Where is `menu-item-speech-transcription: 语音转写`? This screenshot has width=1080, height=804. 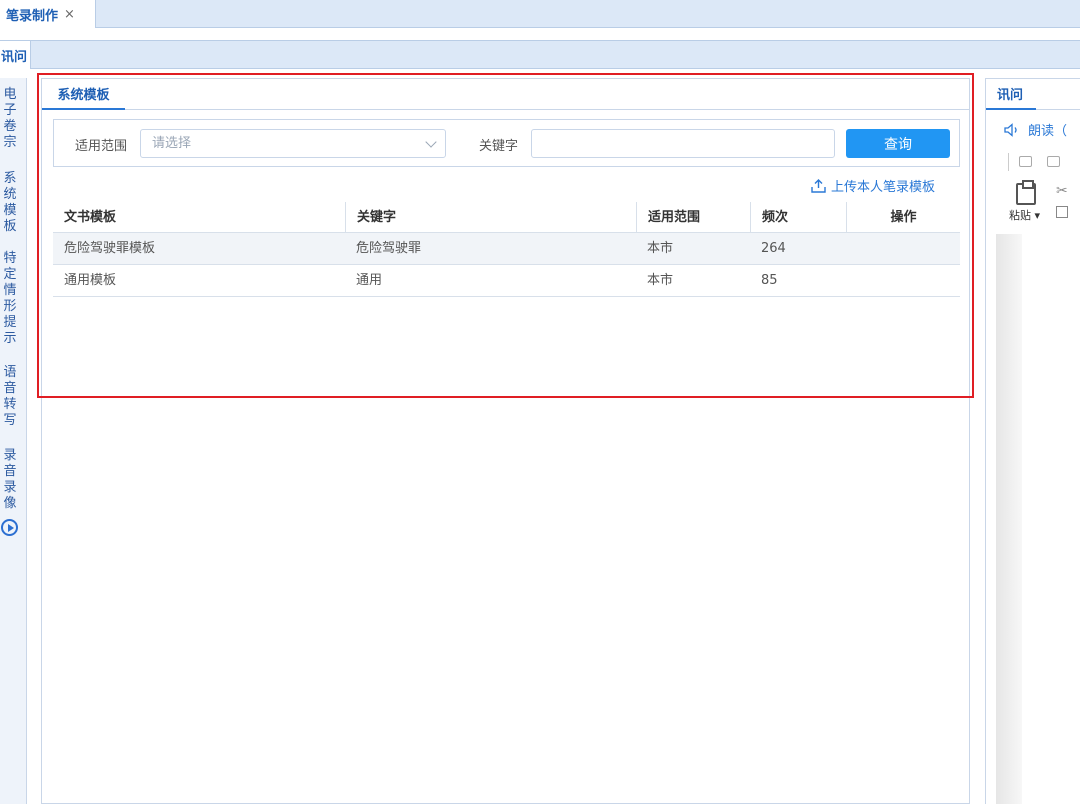
menu-item-speech-transcription: 语音转写 is located at coordinates (10, 397).